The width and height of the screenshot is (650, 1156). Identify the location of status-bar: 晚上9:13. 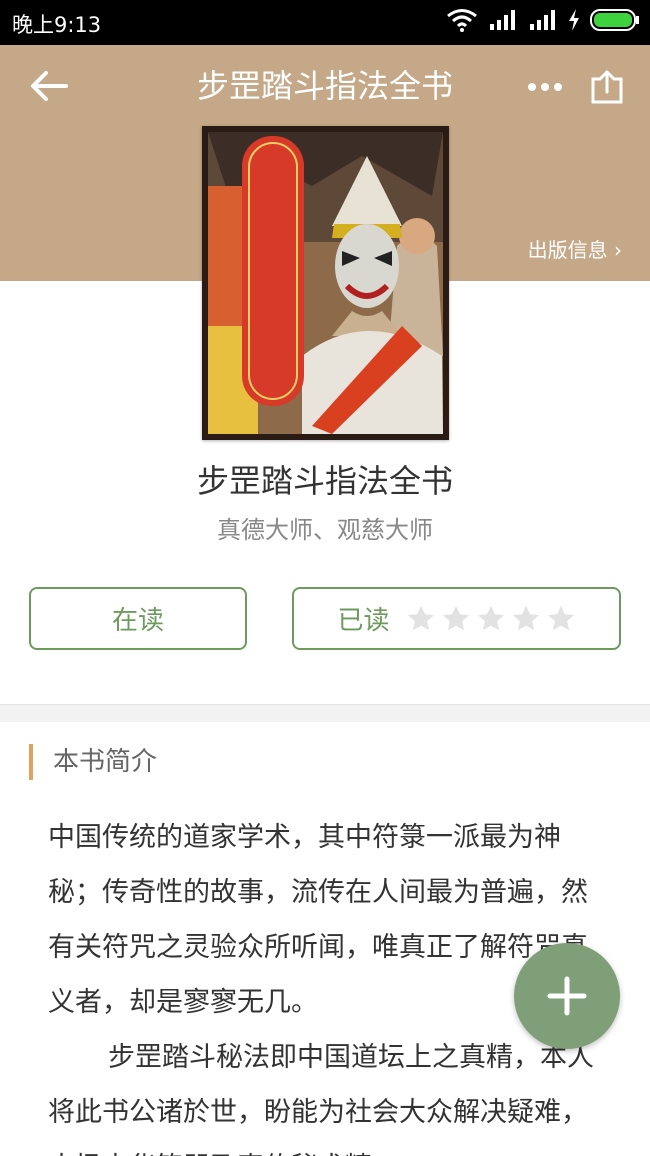
(325, 22).